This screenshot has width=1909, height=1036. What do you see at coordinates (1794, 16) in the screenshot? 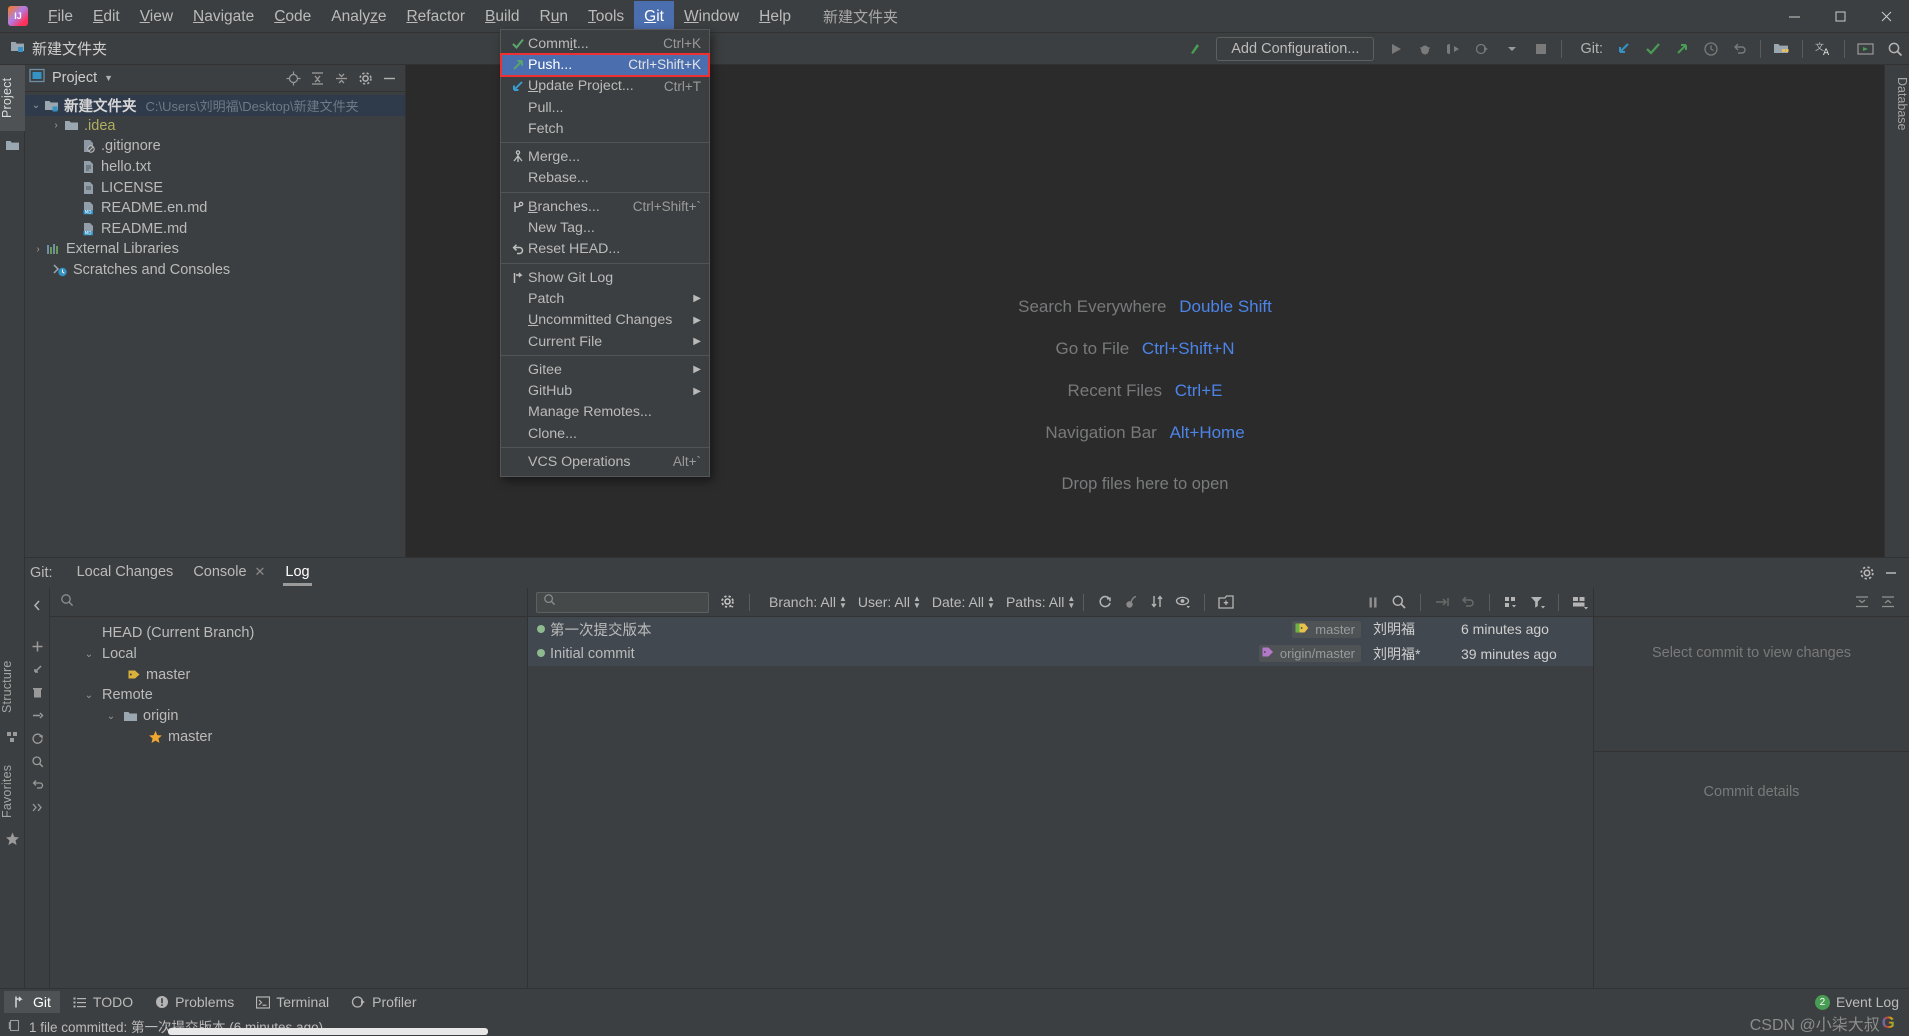
I see `minimize-button` at bounding box center [1794, 16].